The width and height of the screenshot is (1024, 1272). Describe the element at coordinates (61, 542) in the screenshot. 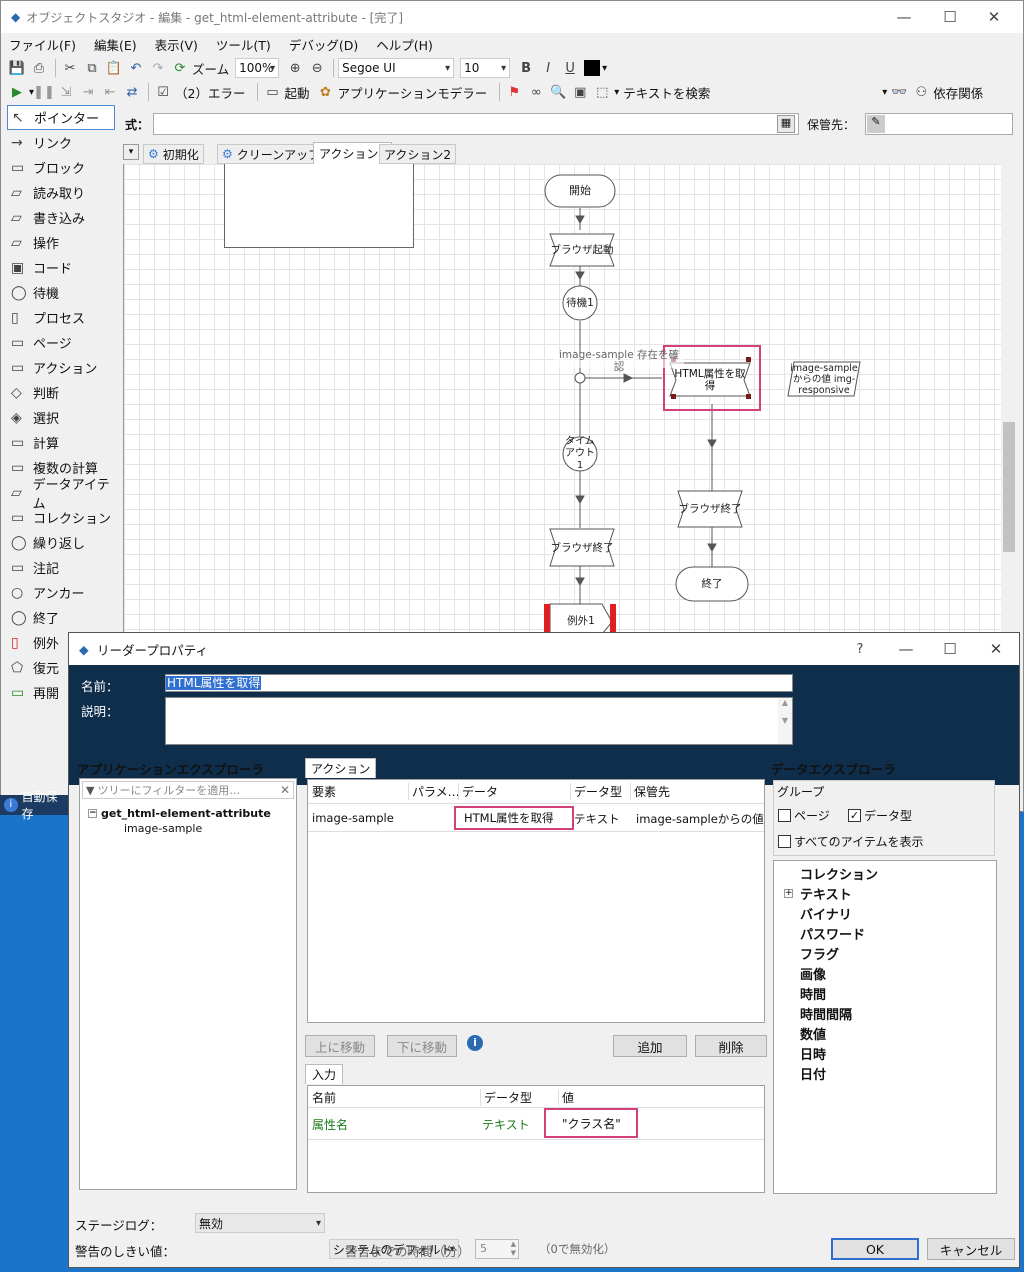

I see `toolbox-item: ◯ 繰り返し` at that location.